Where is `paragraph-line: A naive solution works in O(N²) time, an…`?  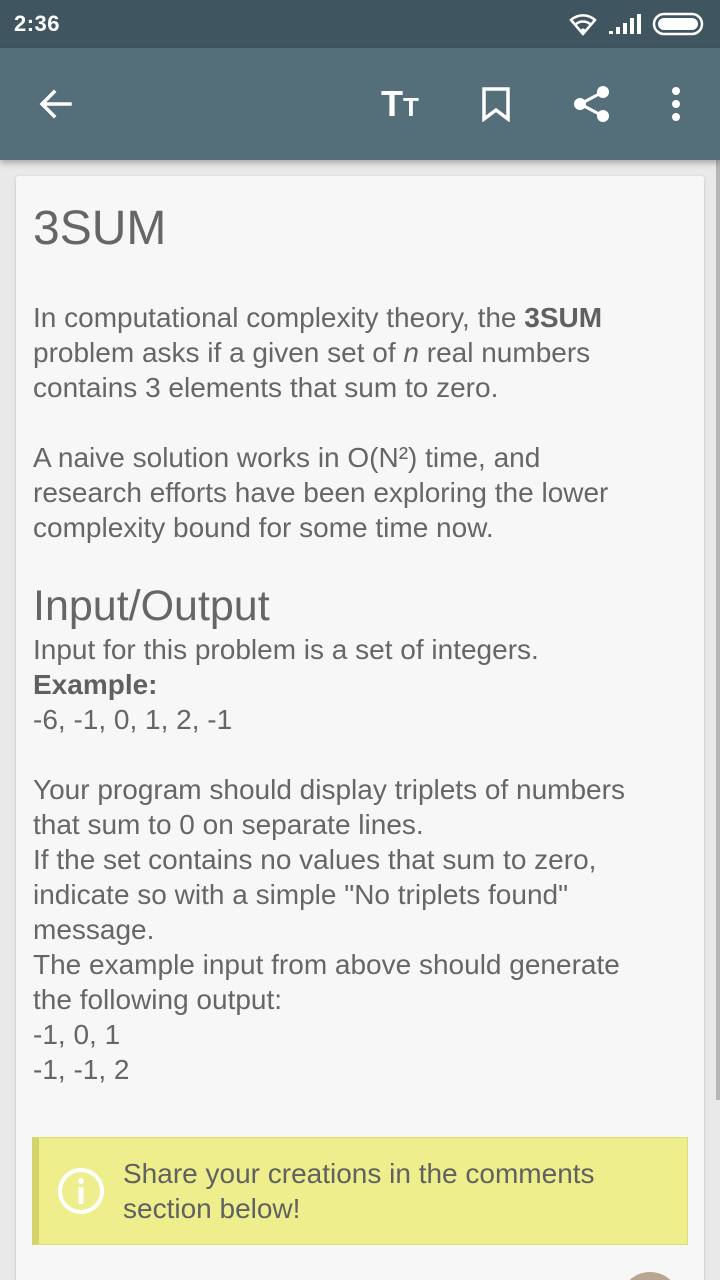
paragraph-line: A naive solution works in O(N²) time, an… is located at coordinates (287, 457).